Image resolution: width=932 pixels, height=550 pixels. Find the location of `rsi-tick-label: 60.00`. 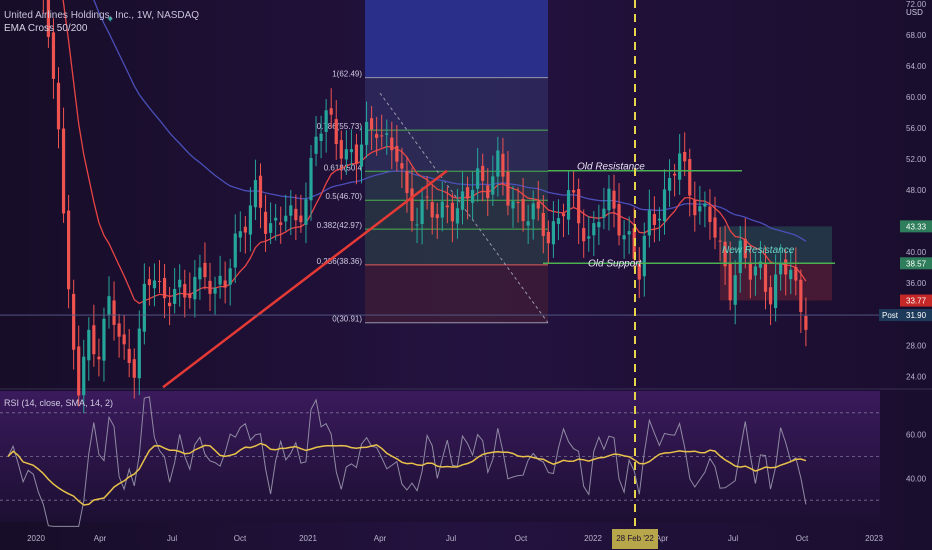

rsi-tick-label: 60.00 is located at coordinates (916, 435).